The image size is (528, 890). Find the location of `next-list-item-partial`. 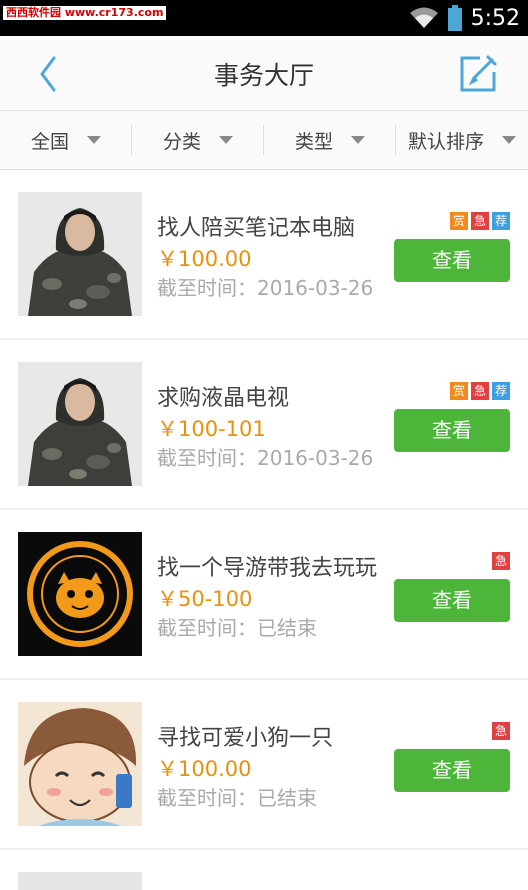

next-list-item-partial is located at coordinates (264, 870).